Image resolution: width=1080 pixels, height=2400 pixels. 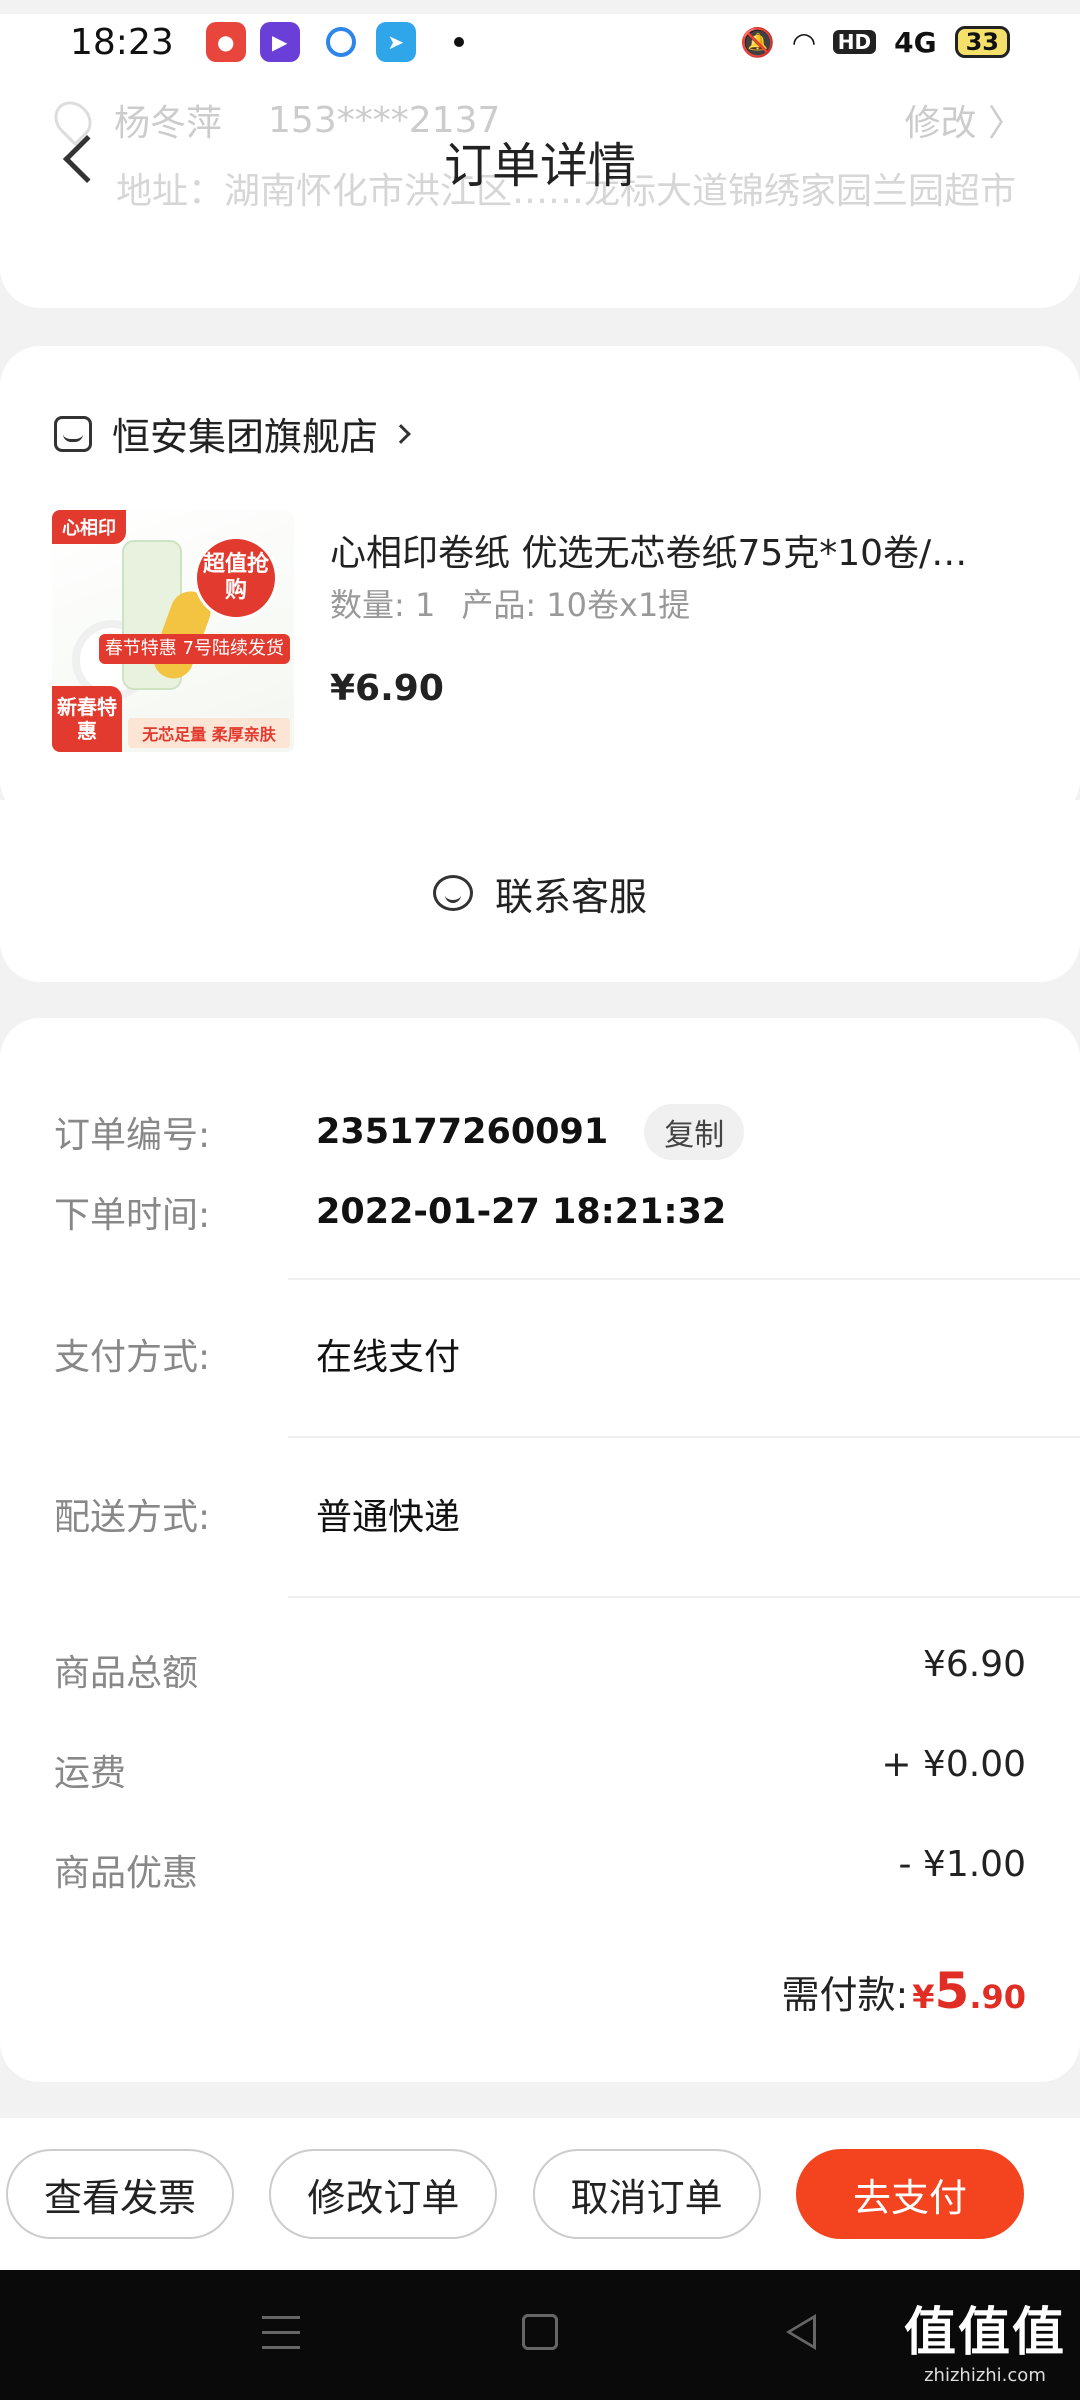 I want to click on wifi-icon: ◠, so click(x=804, y=42).